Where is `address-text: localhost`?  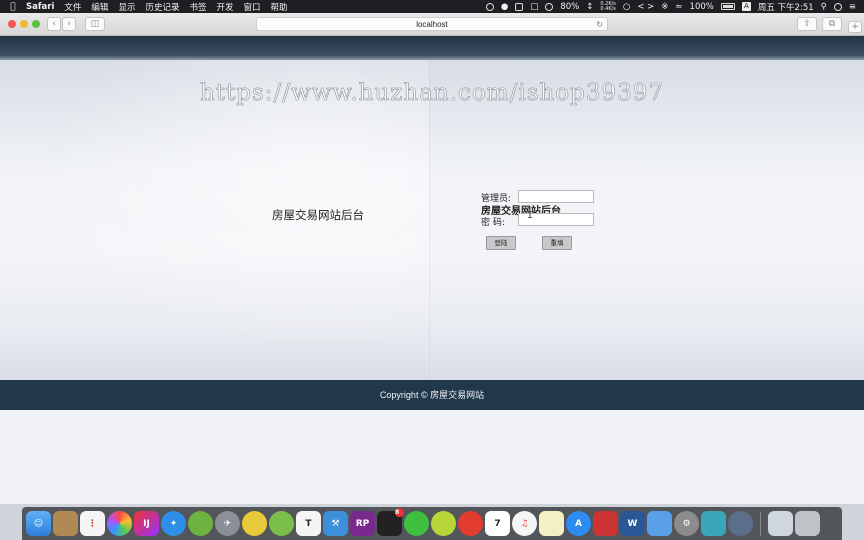
address-text: localhost is located at coordinates (432, 24).